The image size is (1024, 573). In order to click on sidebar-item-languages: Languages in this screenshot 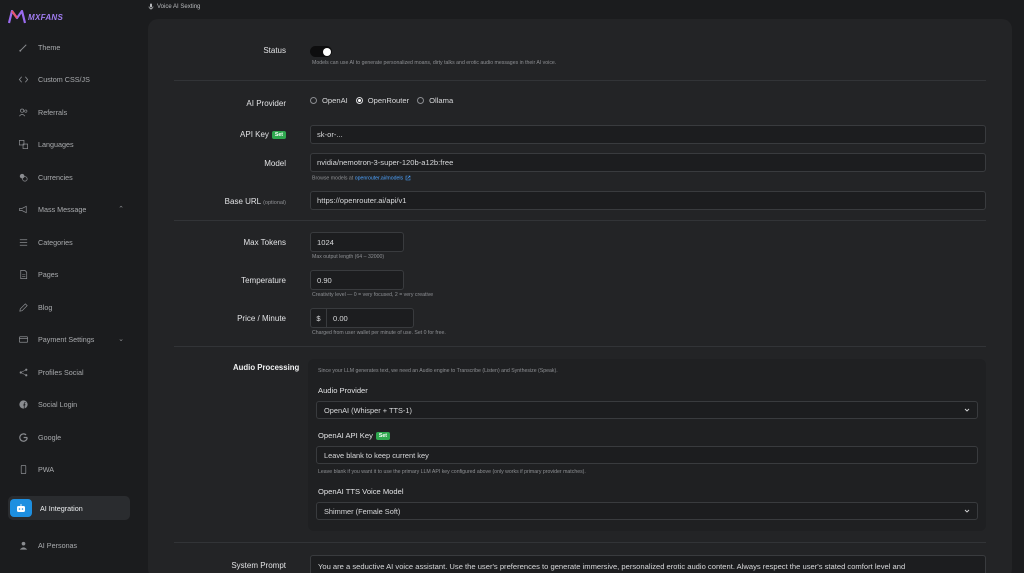, I will do `click(69, 144)`.